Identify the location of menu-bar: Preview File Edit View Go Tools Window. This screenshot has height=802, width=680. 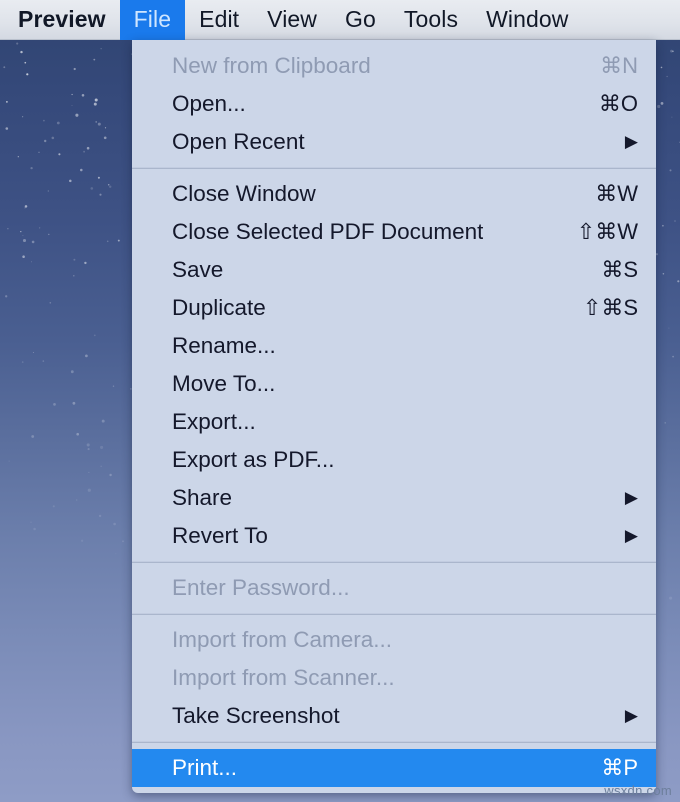
(340, 20).